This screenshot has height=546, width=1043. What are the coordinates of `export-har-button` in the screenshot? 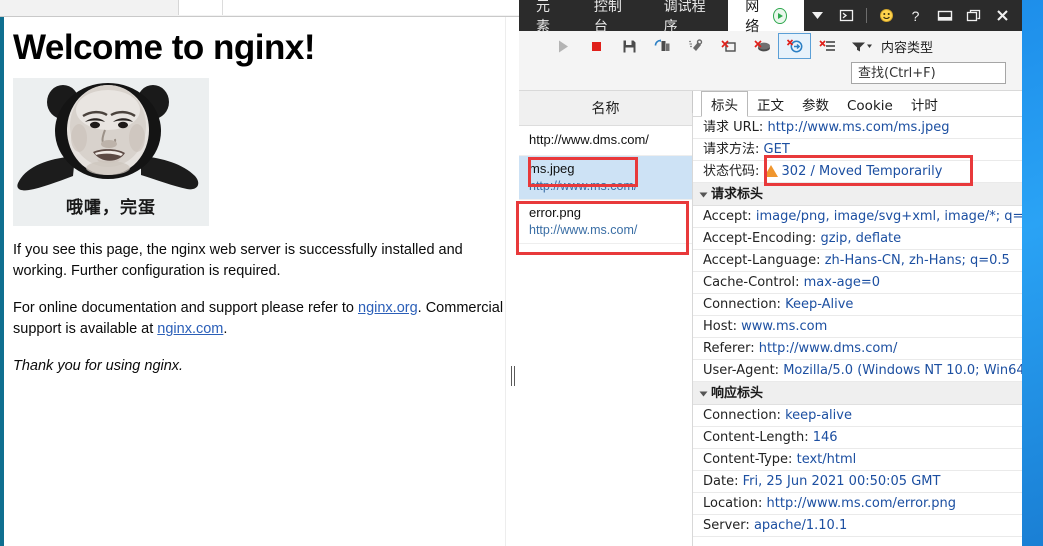 It's located at (662, 46).